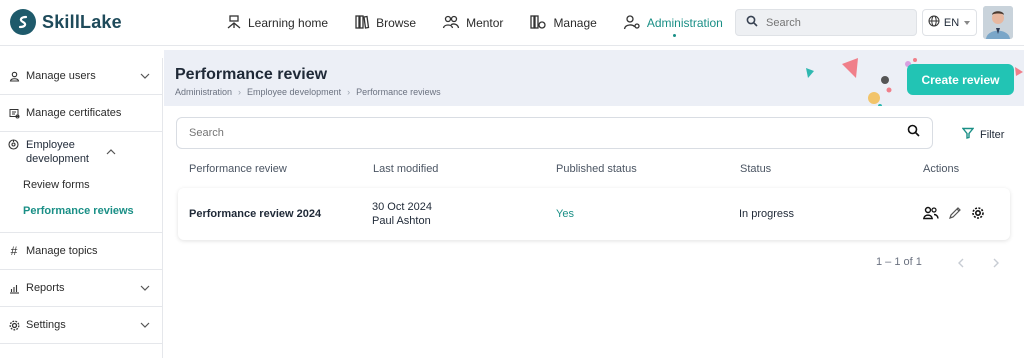 The height and width of the screenshot is (358, 1024). I want to click on language-selector: EN, so click(949, 22).